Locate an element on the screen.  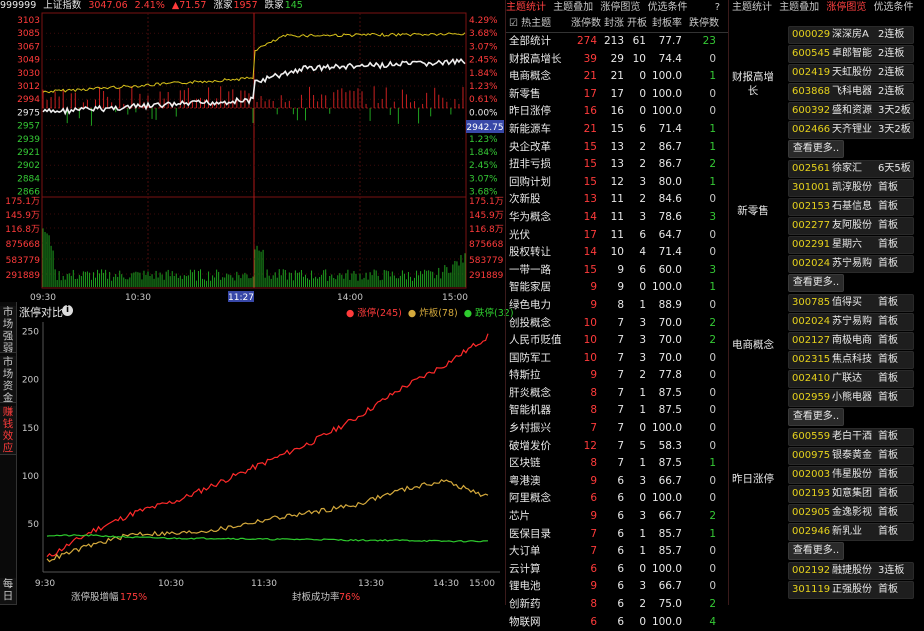
theme-row: 肝炎概念 8 7 1 87.5 0 is located at coordinates (617, 394).